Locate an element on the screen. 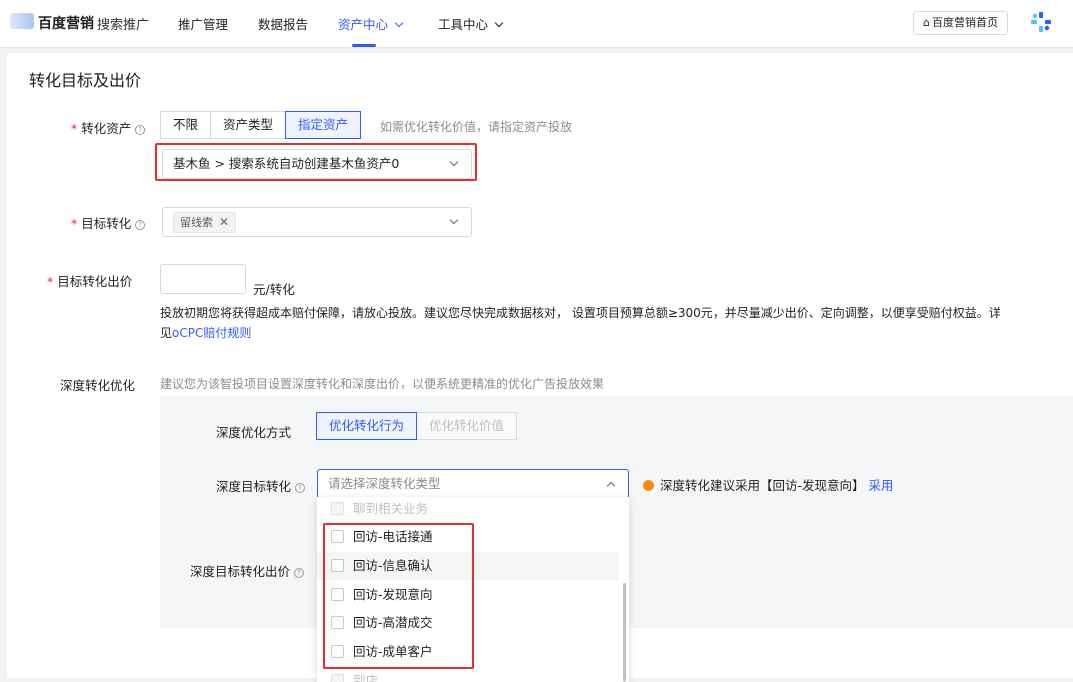 The image size is (1073, 682). deep-method-segment: 优化转化行为 优化转化价值 is located at coordinates (417, 426).